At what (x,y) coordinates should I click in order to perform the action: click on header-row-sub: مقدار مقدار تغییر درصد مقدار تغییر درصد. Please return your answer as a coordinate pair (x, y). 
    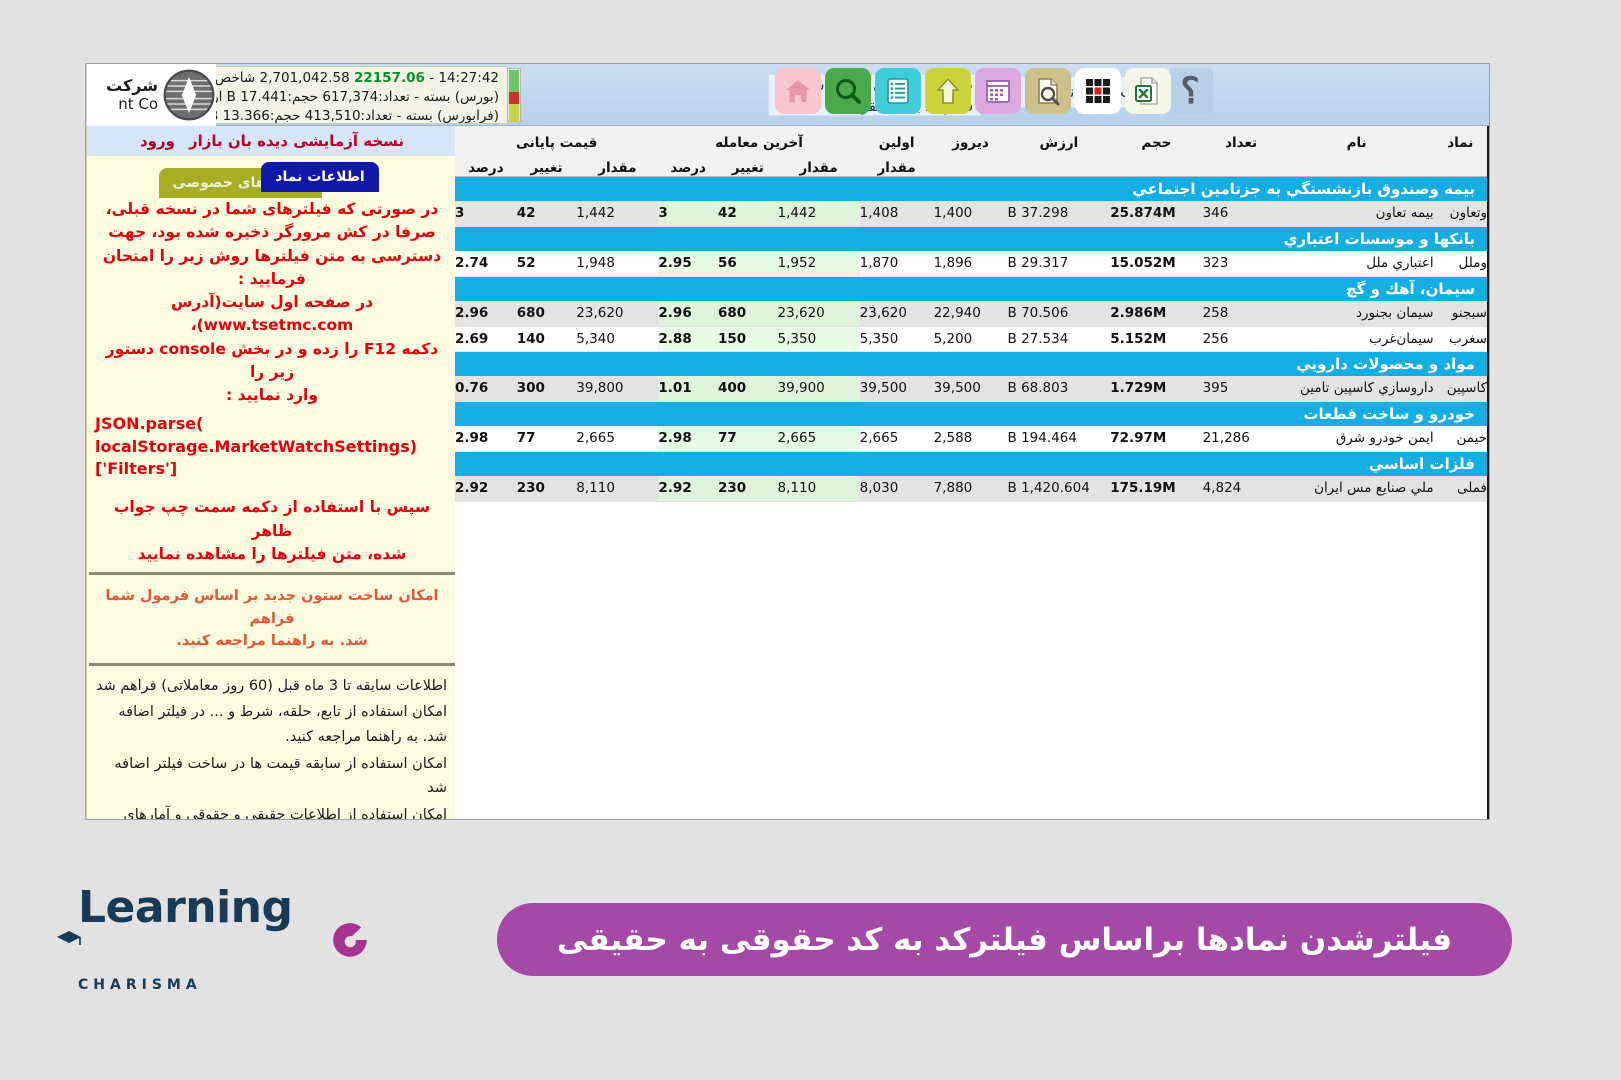
    Looking at the image, I should click on (971, 164).